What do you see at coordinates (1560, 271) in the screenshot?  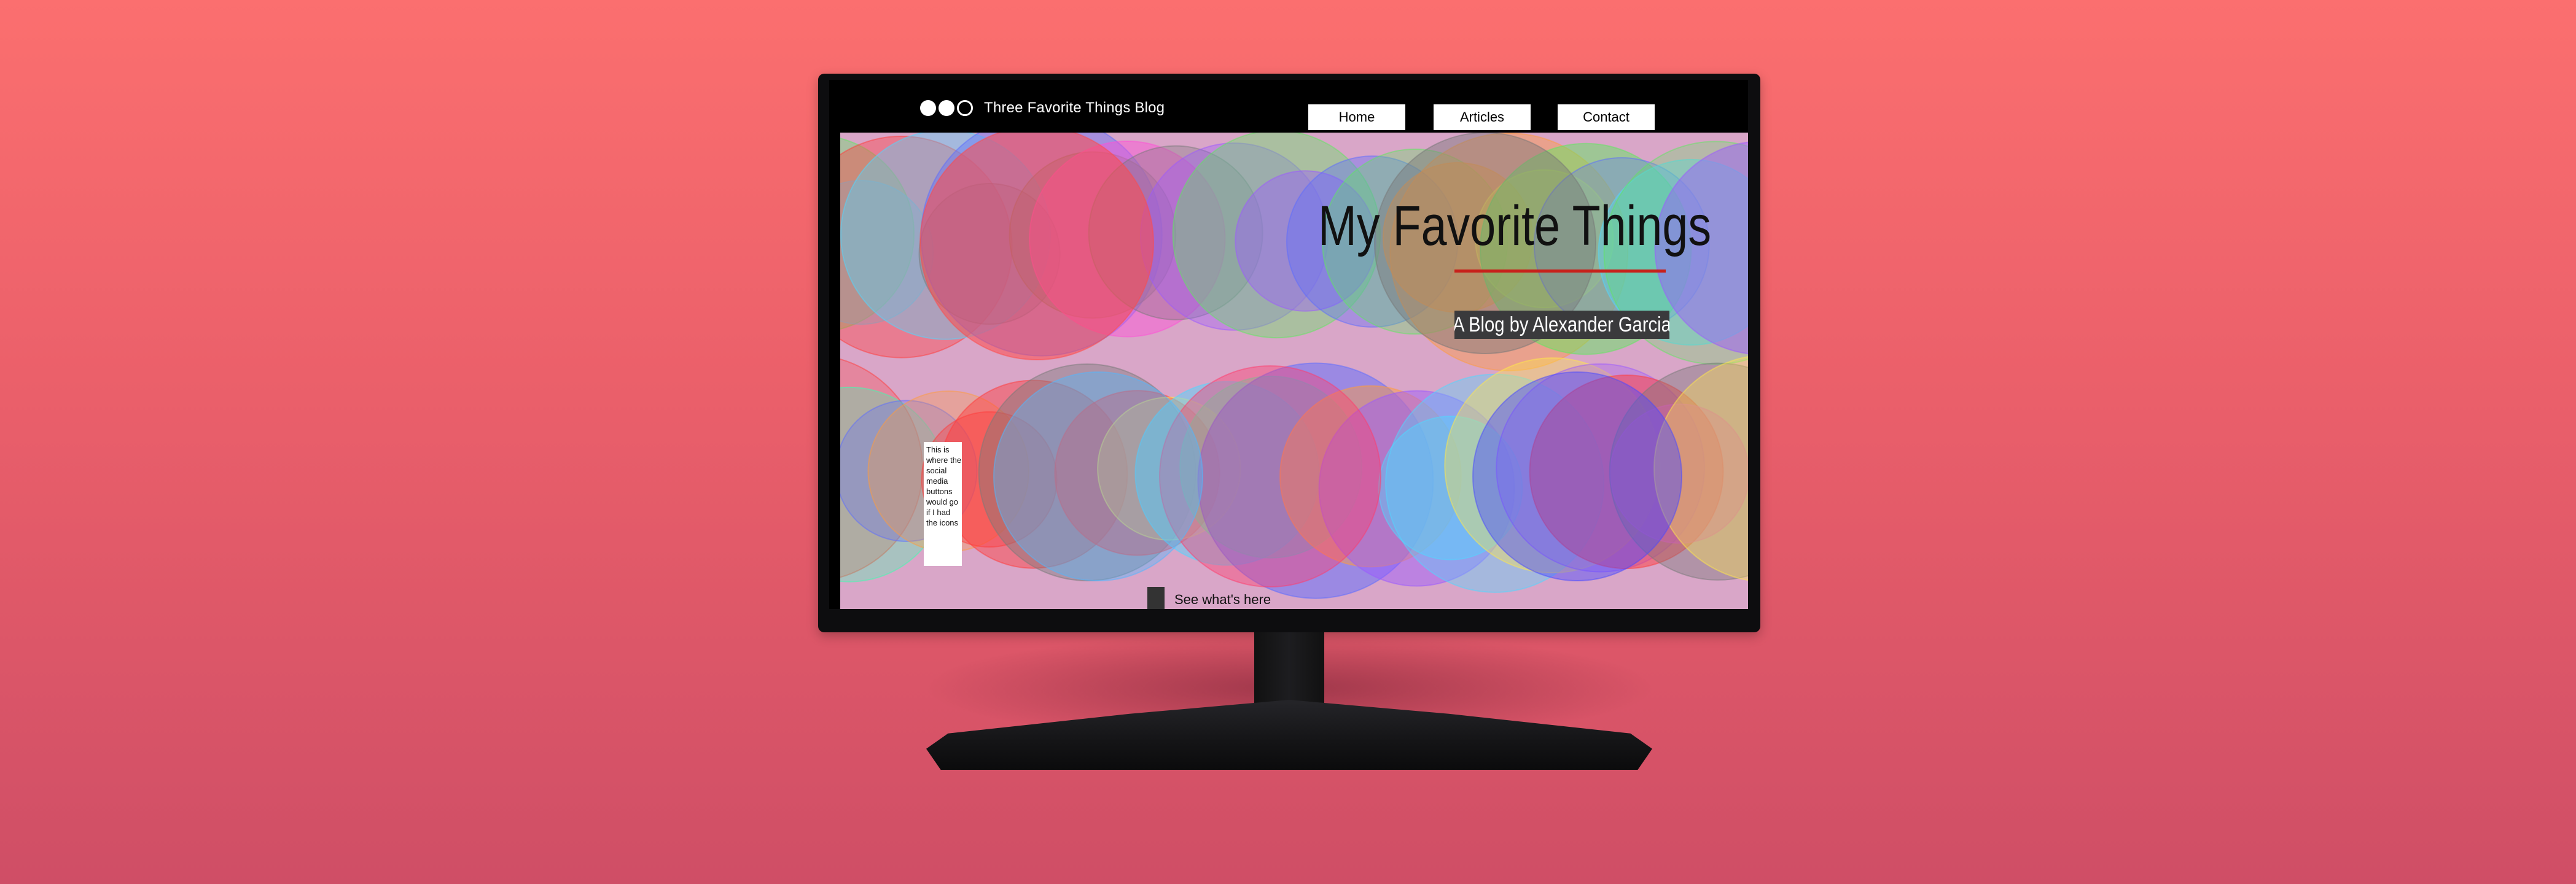 I see `headline-underline` at bounding box center [1560, 271].